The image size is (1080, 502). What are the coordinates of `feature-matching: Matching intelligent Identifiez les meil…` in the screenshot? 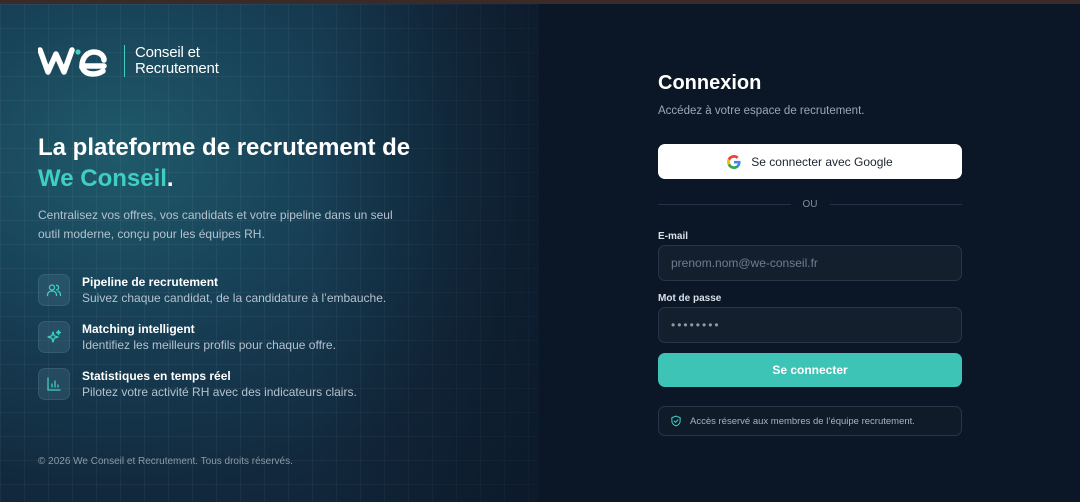 It's located at (187, 337).